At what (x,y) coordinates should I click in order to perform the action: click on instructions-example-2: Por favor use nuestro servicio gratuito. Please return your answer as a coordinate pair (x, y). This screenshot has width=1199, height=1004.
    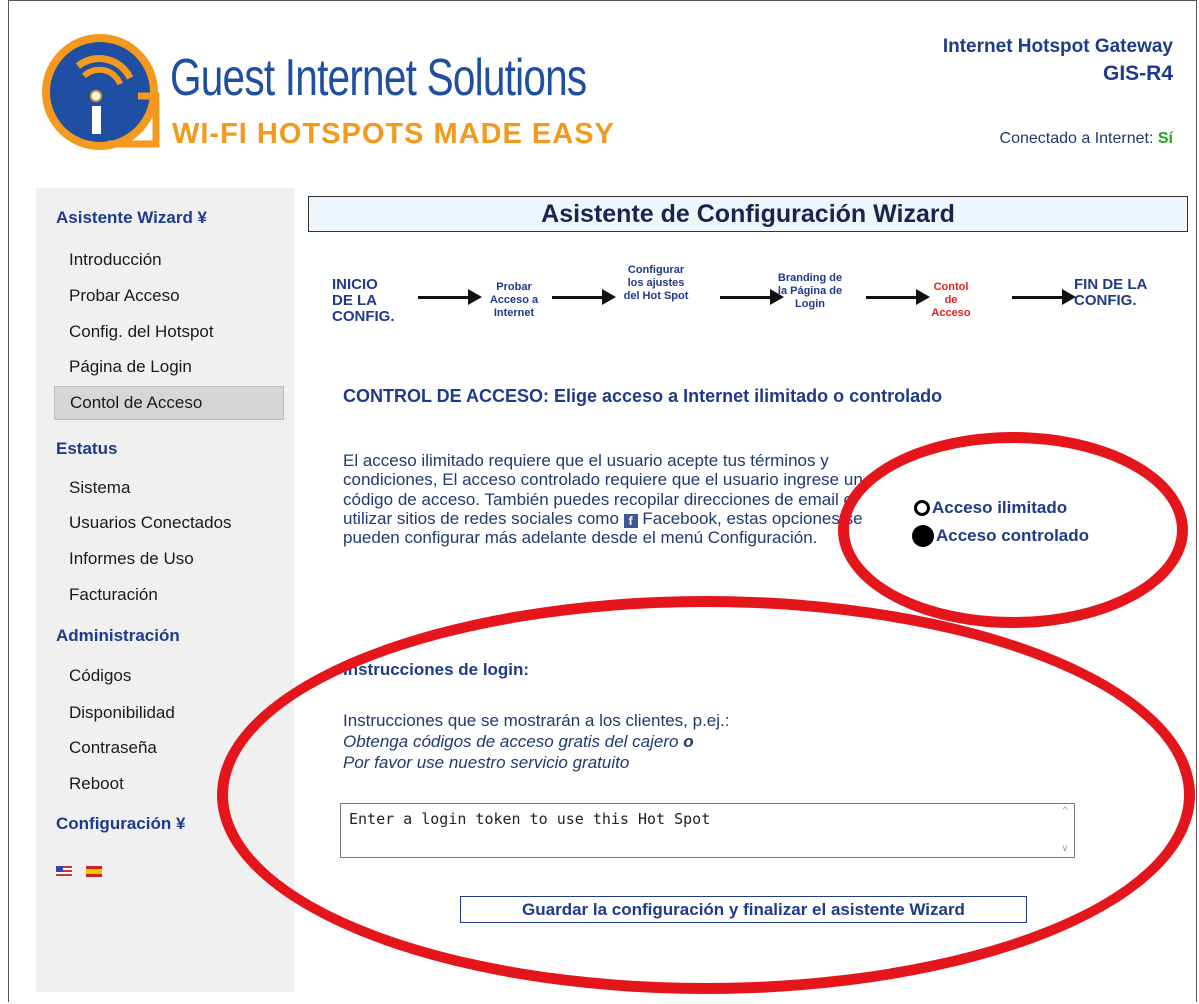
    Looking at the image, I should click on (486, 762).